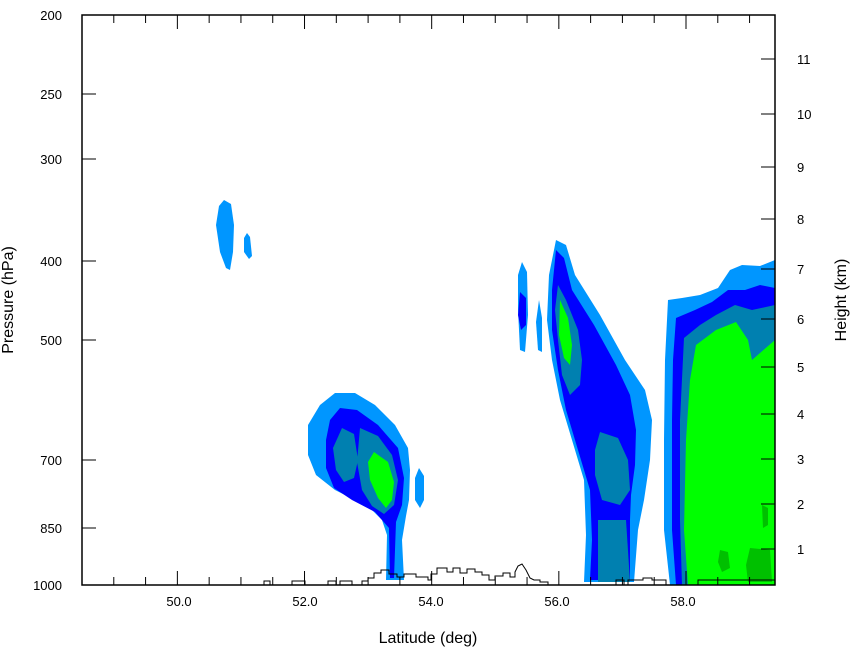  I want to click on y-tick-label: 300, so click(51, 159).